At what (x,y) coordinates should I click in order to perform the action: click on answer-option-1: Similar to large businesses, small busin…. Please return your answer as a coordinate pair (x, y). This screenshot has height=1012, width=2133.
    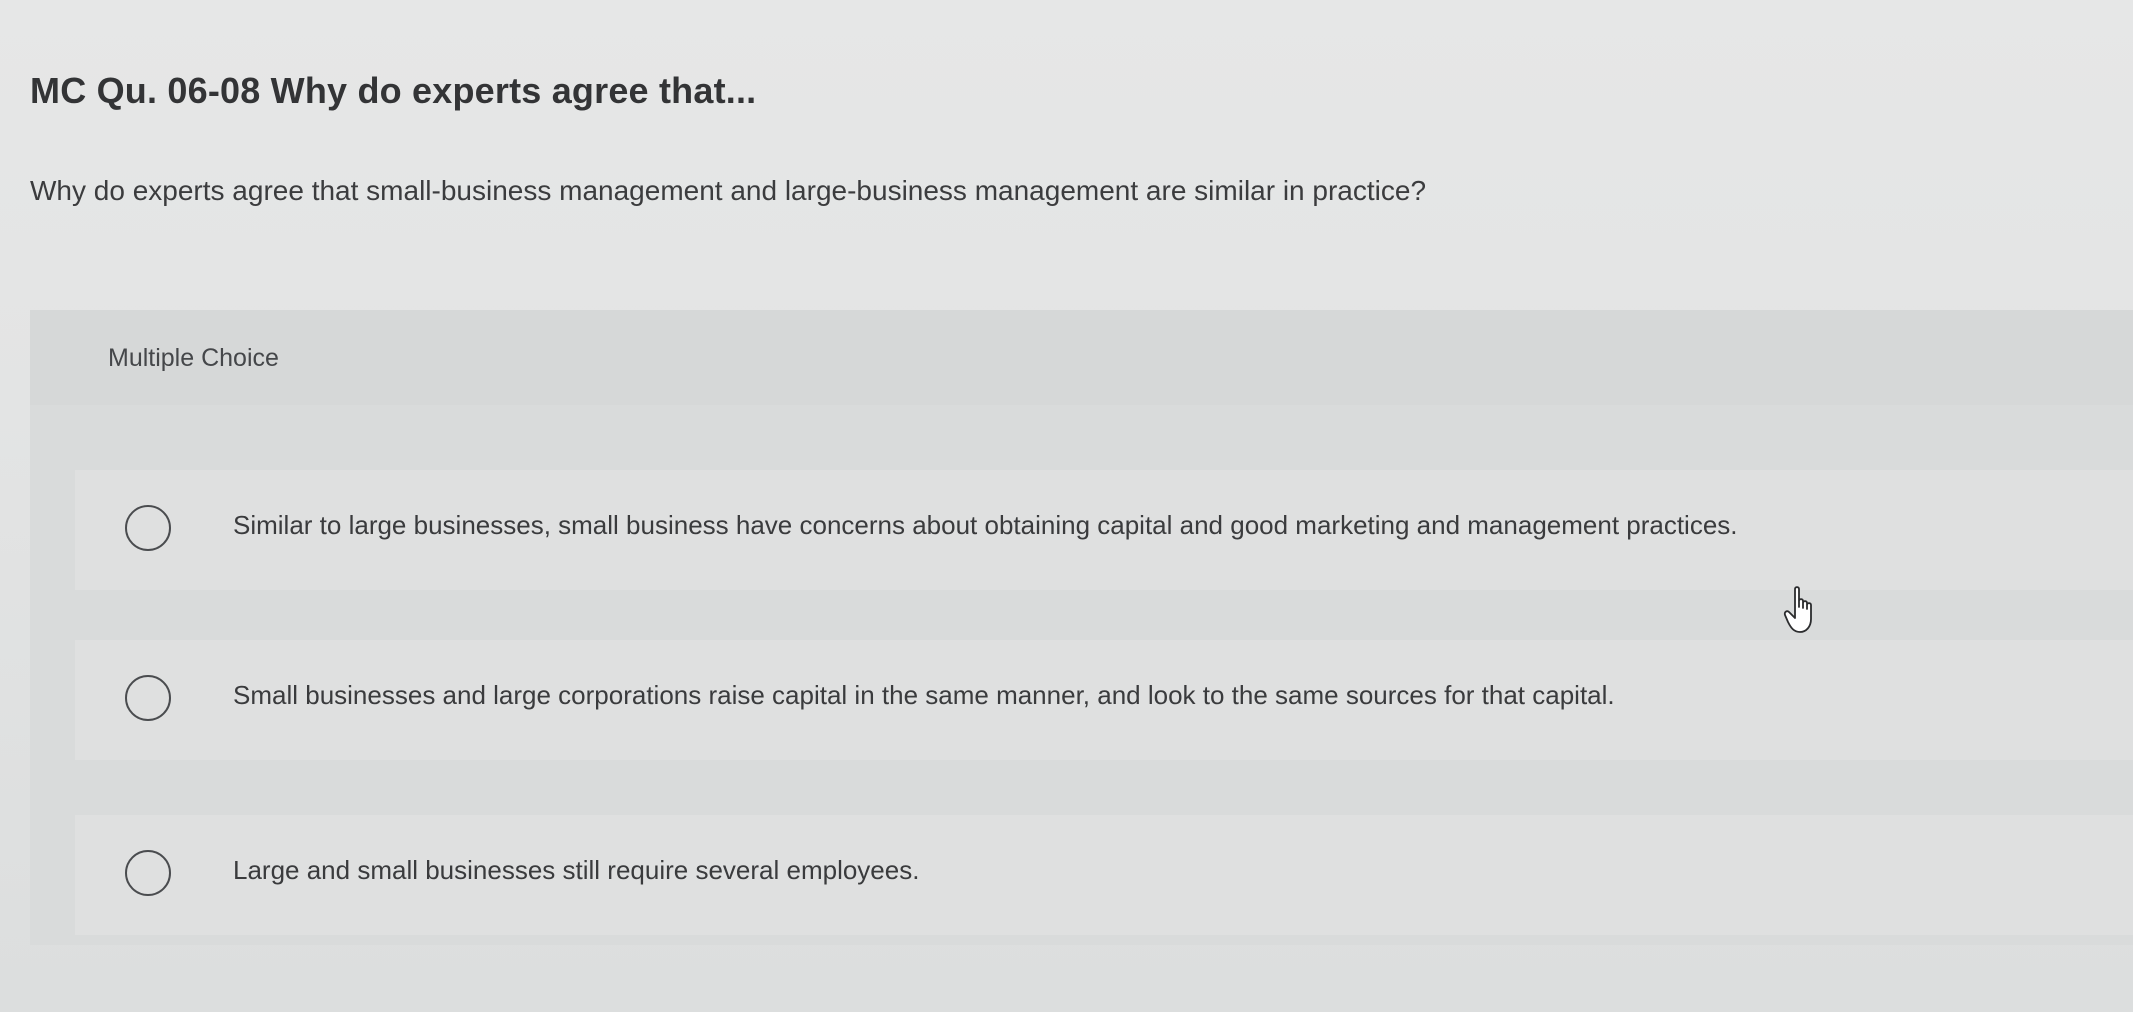
    Looking at the image, I should click on (1104, 530).